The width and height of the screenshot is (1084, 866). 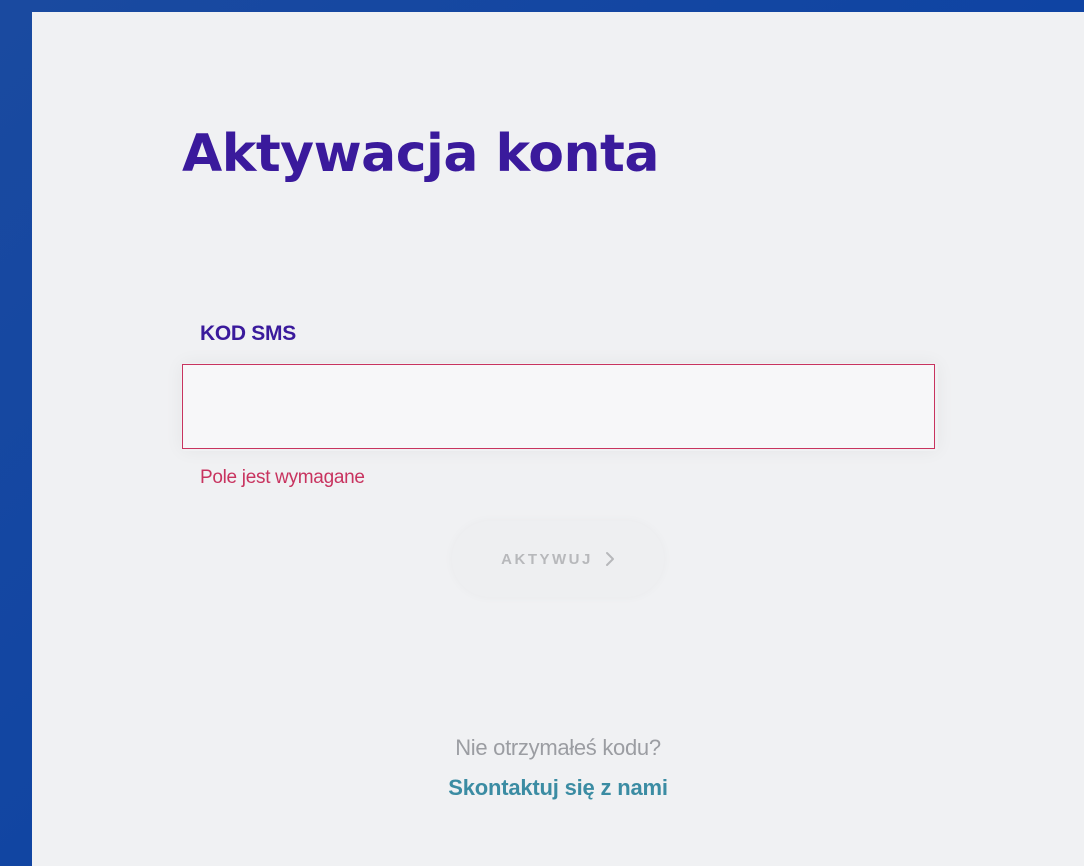 What do you see at coordinates (248, 333) in the screenshot?
I see `sms-code-label: KOD SMS` at bounding box center [248, 333].